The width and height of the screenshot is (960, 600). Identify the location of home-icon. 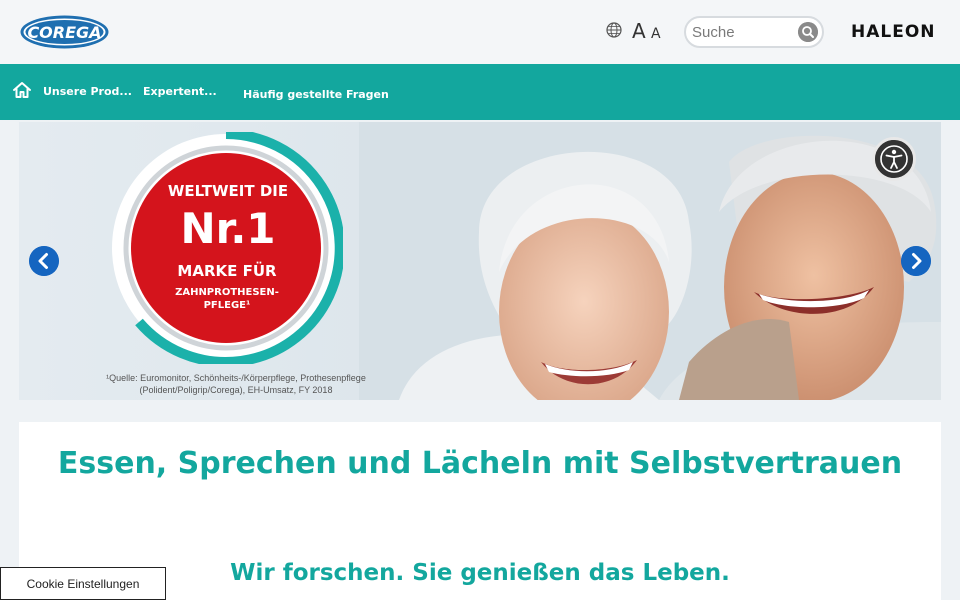
(22, 90).